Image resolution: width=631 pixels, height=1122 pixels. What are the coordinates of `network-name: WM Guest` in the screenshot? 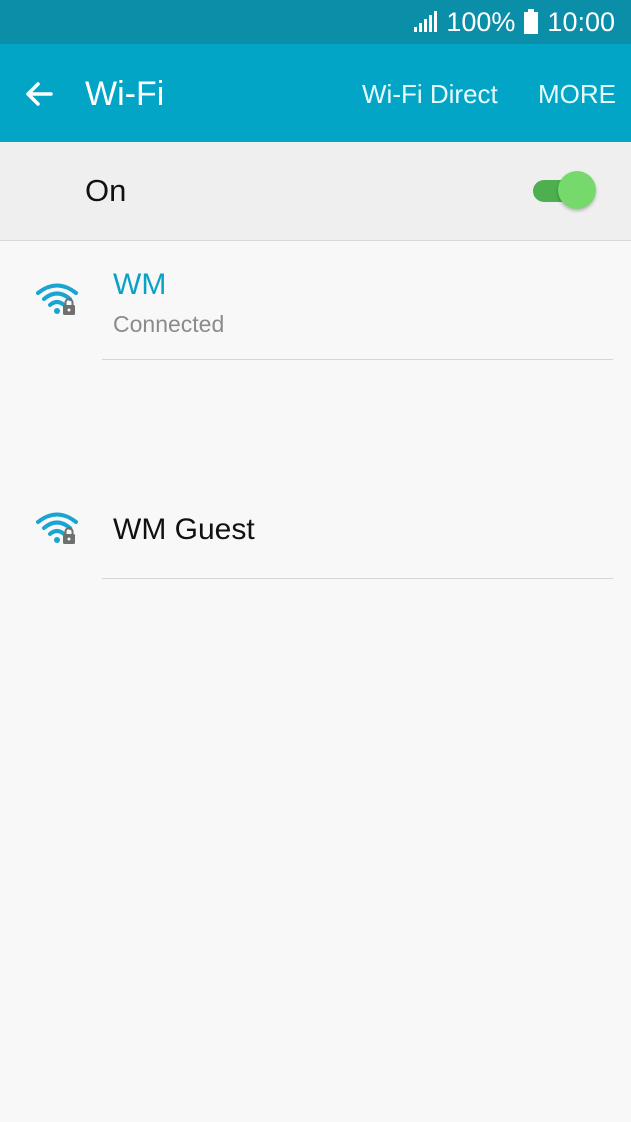 It's located at (184, 529).